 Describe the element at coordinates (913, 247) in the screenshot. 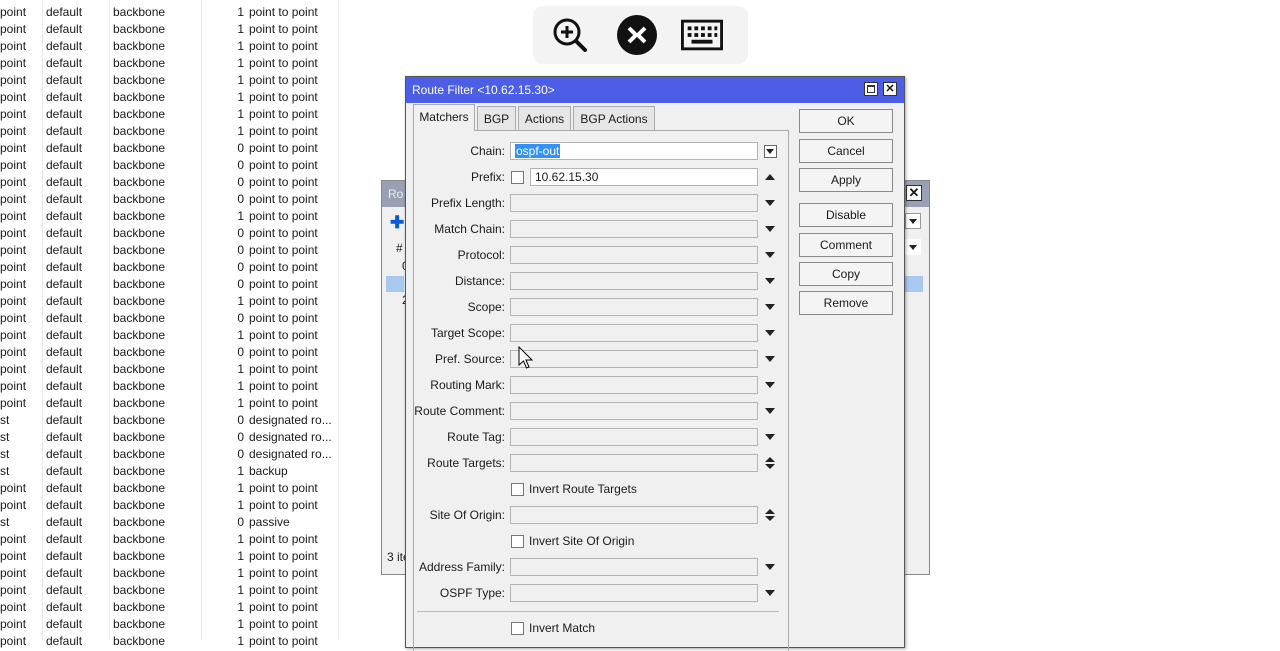

I see `column-menu-dropdown-icon` at that location.